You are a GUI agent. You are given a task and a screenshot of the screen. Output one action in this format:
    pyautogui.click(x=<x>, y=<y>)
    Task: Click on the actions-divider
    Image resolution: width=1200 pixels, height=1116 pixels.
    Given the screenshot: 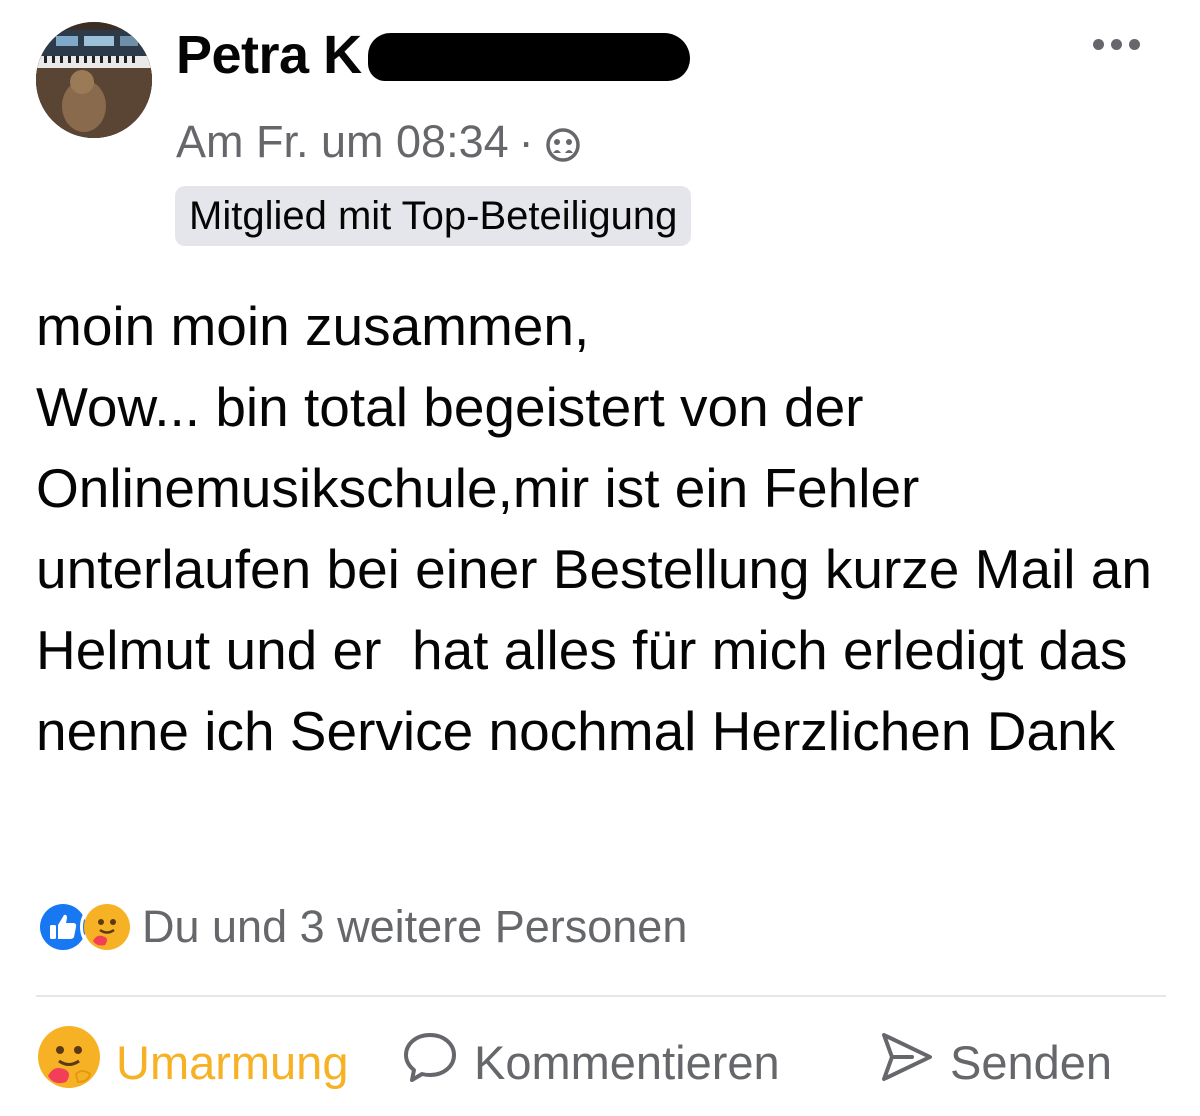 What is the action you would take?
    pyautogui.click(x=601, y=996)
    